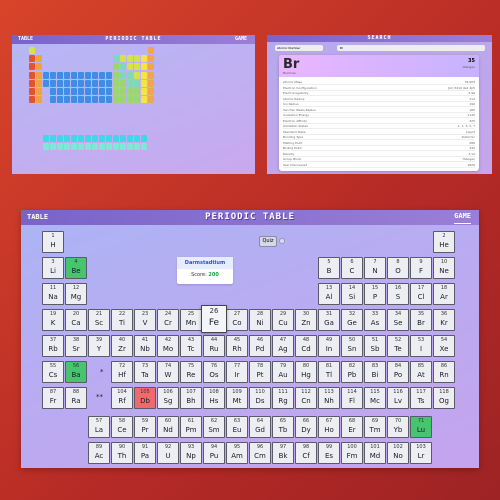  I want to click on element-cell-os: 76 Os, so click(214, 372).